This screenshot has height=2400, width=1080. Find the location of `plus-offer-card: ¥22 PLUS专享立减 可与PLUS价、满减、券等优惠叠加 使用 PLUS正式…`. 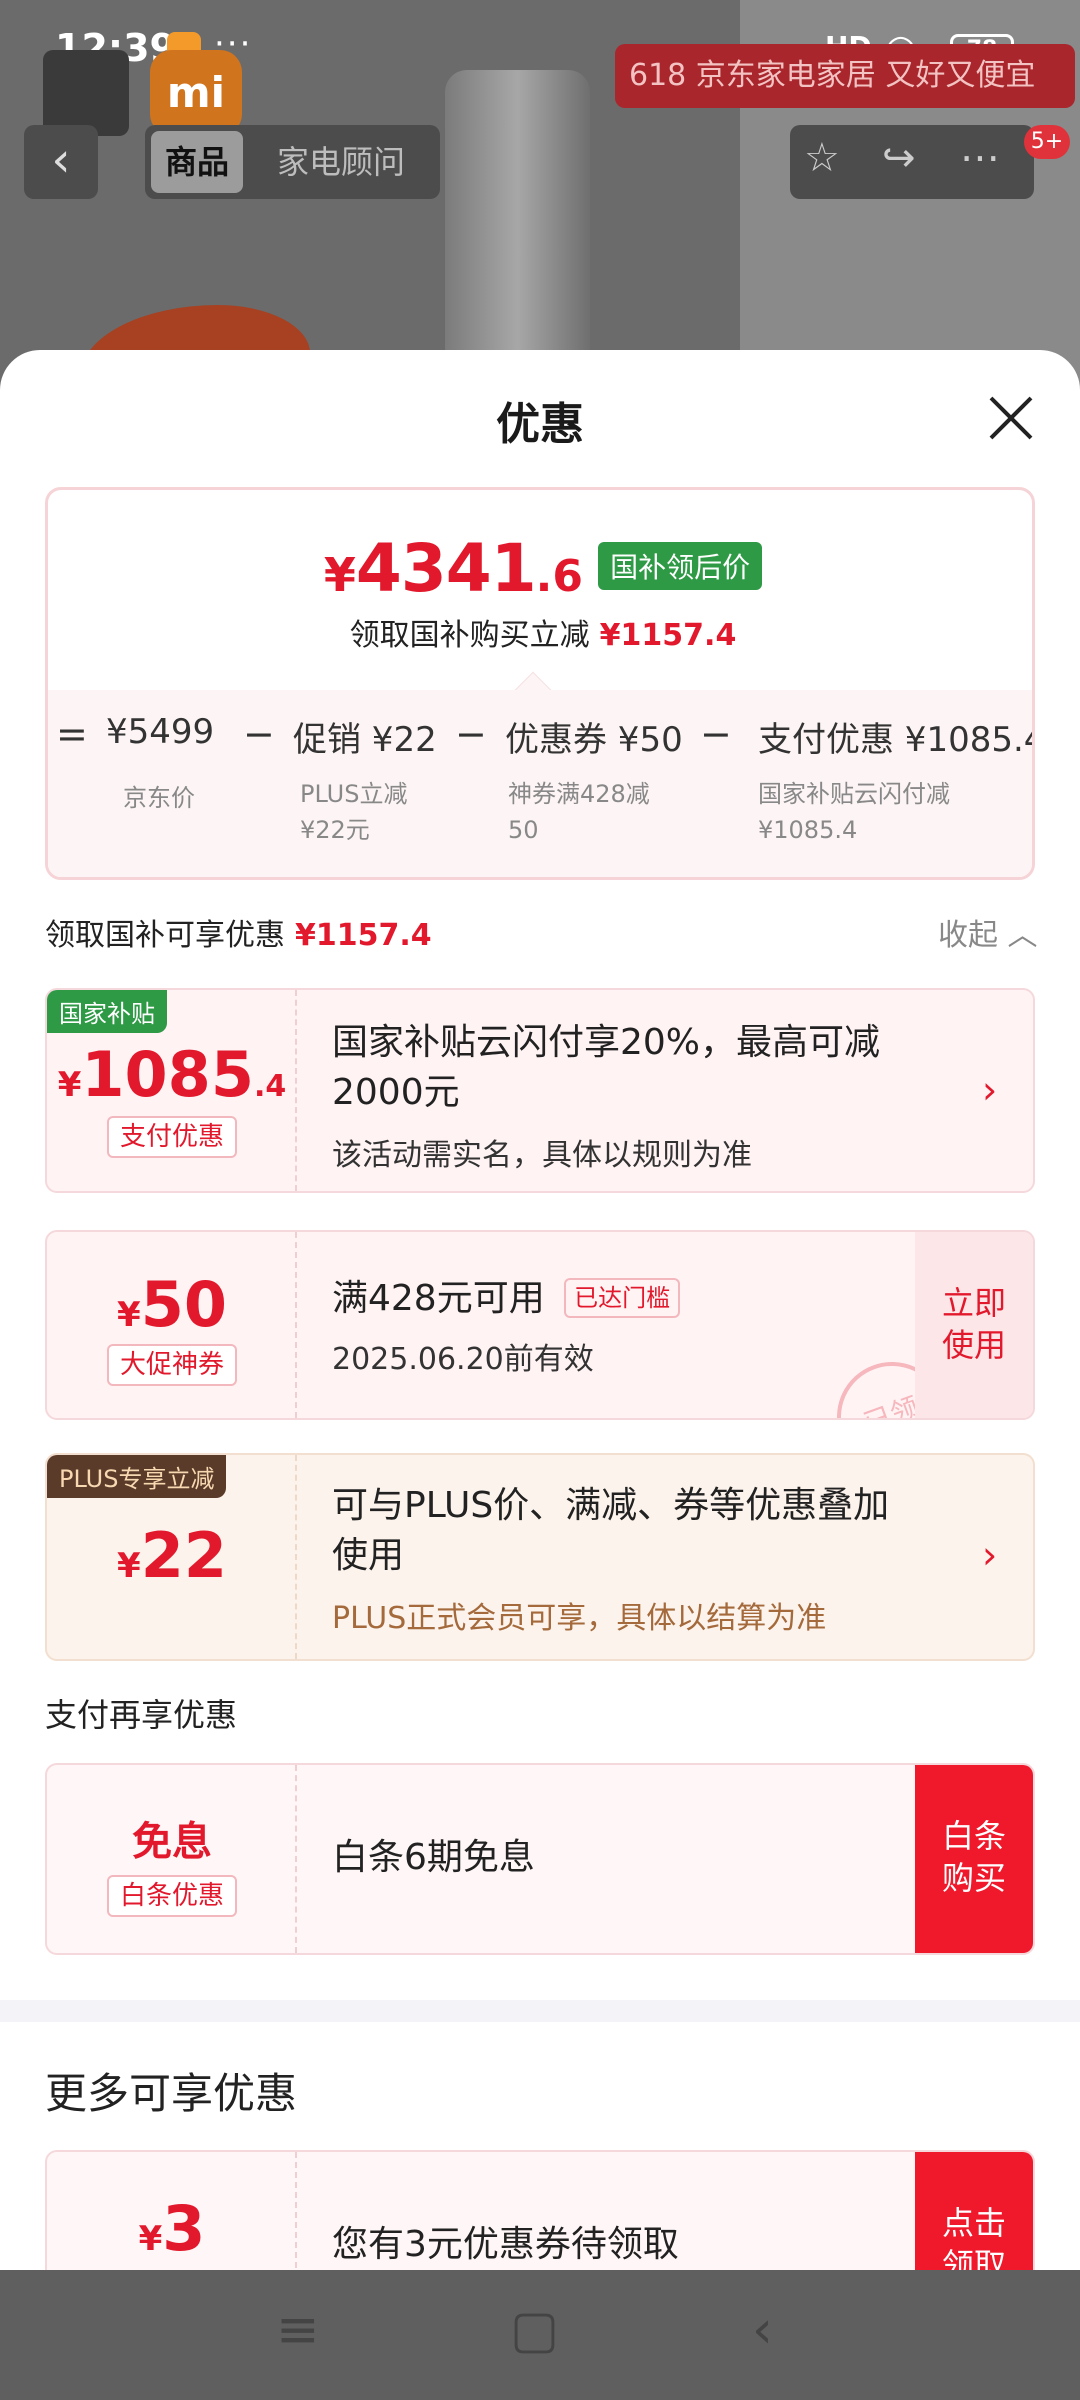

plus-offer-card: ¥22 PLUS专享立减 可与PLUS价、满减、券等优惠叠加 使用 PLUS正式… is located at coordinates (540, 1557).